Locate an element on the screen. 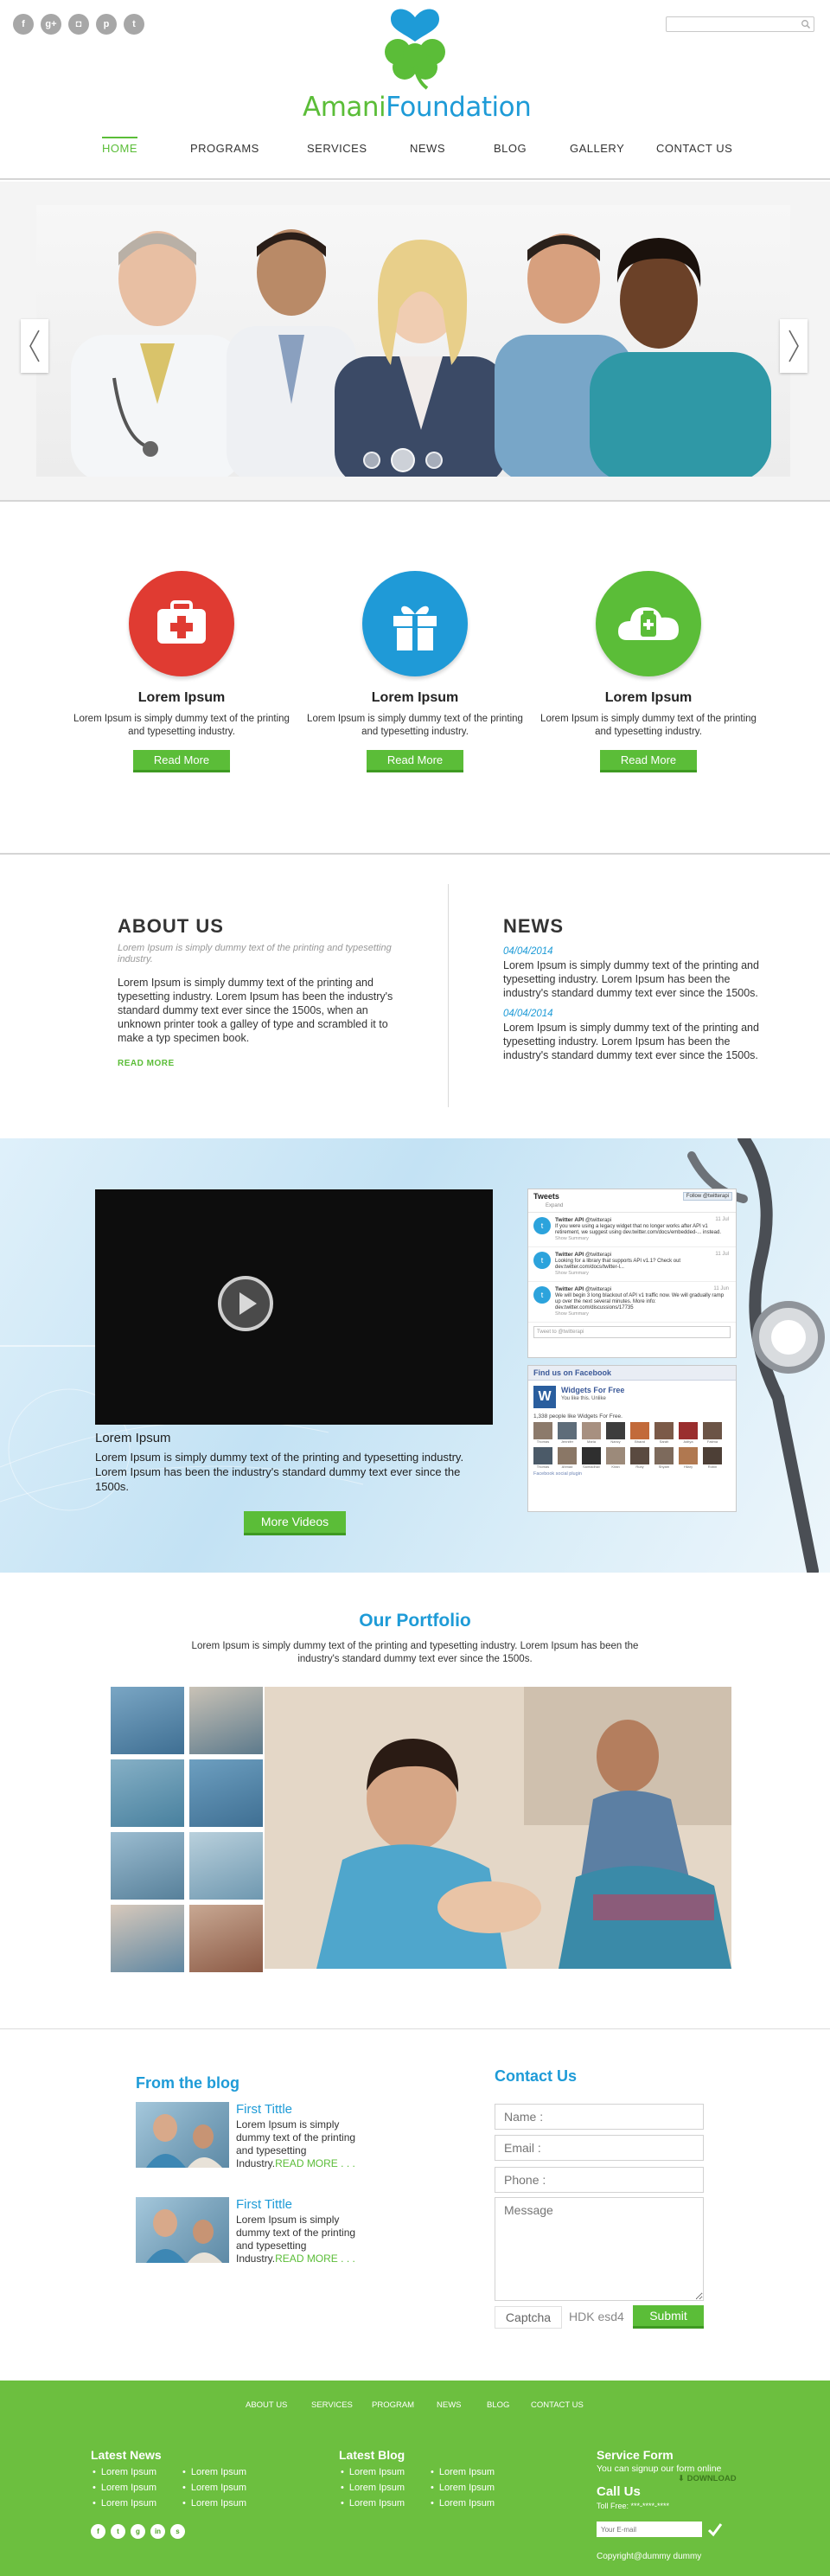 The image size is (830, 2576). google-plus-icon: g is located at coordinates (138, 2531).